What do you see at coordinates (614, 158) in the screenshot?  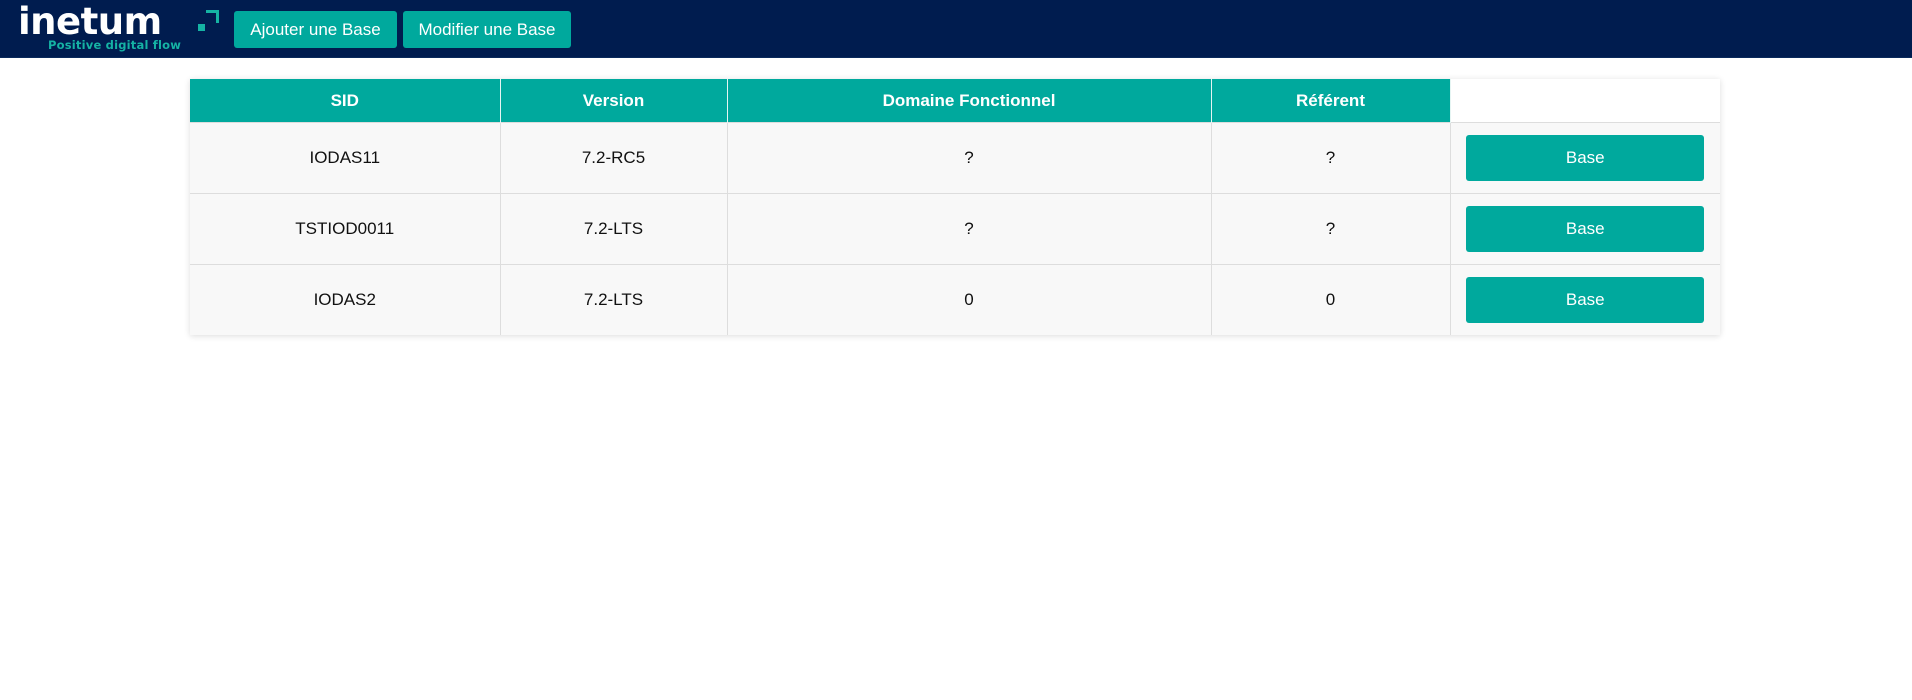 I see `cell-version: 7.2-RC5` at bounding box center [614, 158].